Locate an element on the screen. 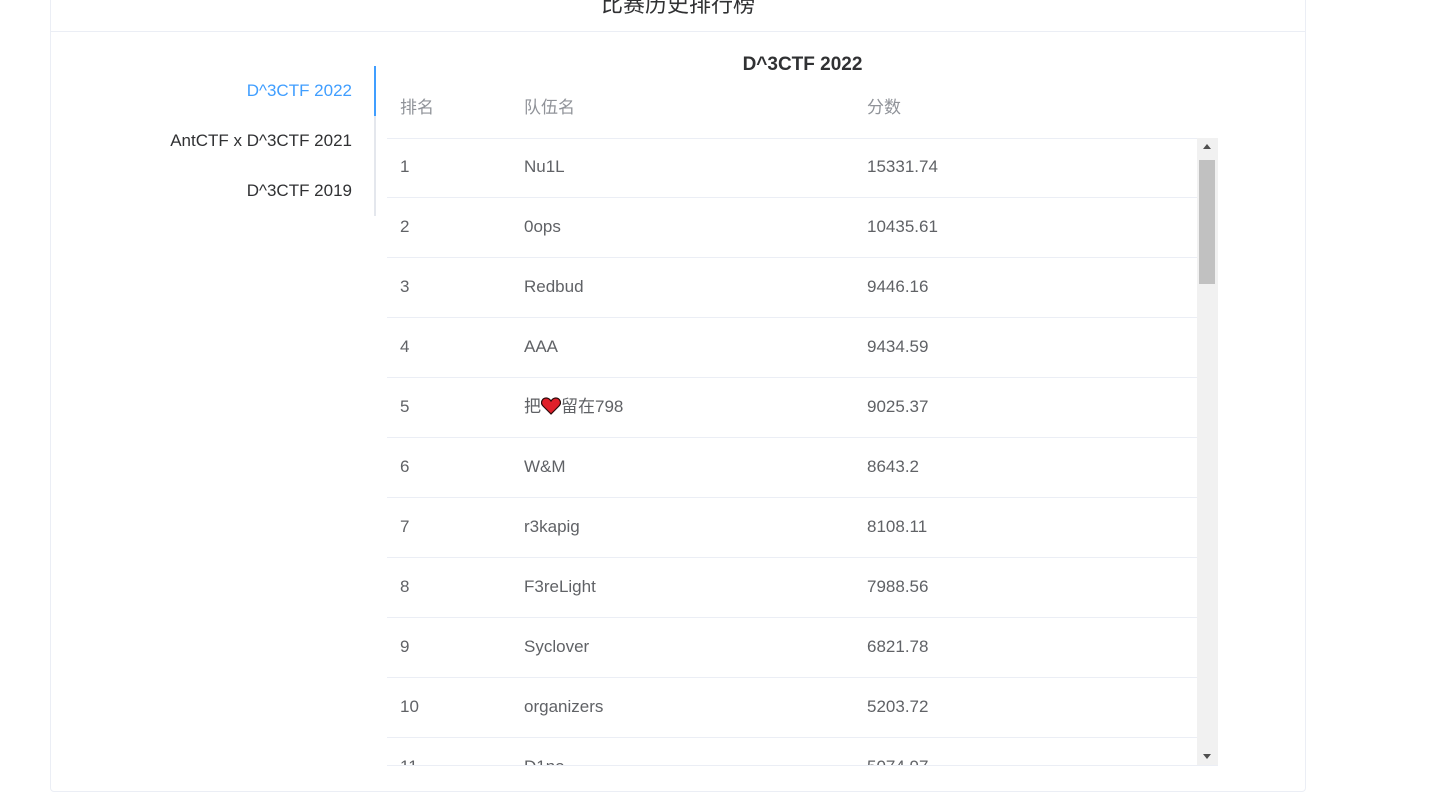 This screenshot has height=798, width=1429. rank-cell: 10 is located at coordinates (409, 706).